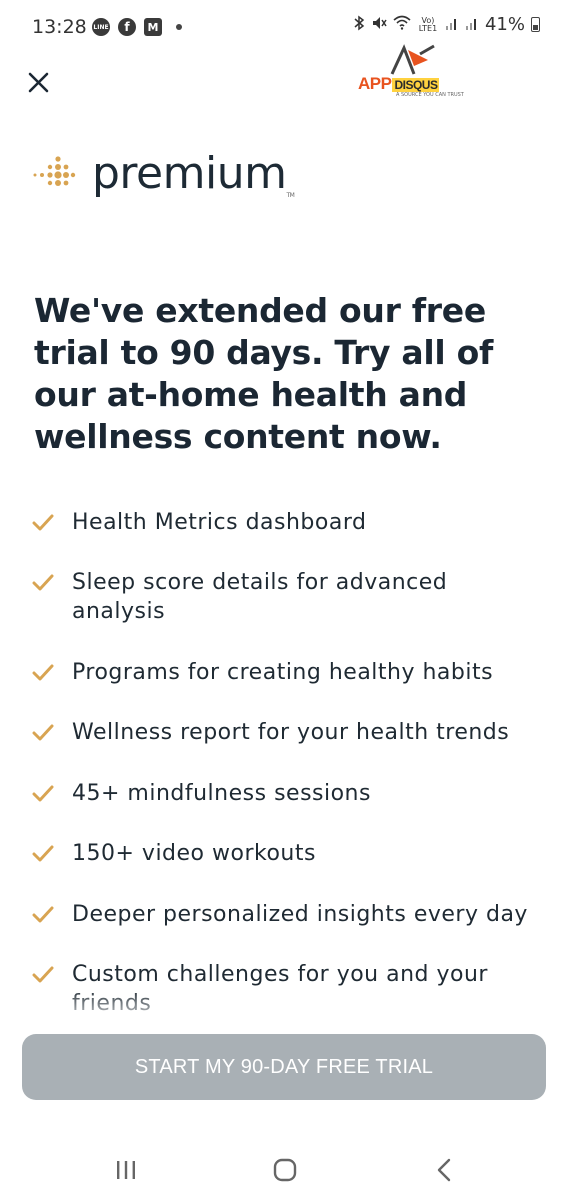 This screenshot has width=568, height=1200. Describe the element at coordinates (101, 27) in the screenshot. I see `line-icon: LINE` at that location.